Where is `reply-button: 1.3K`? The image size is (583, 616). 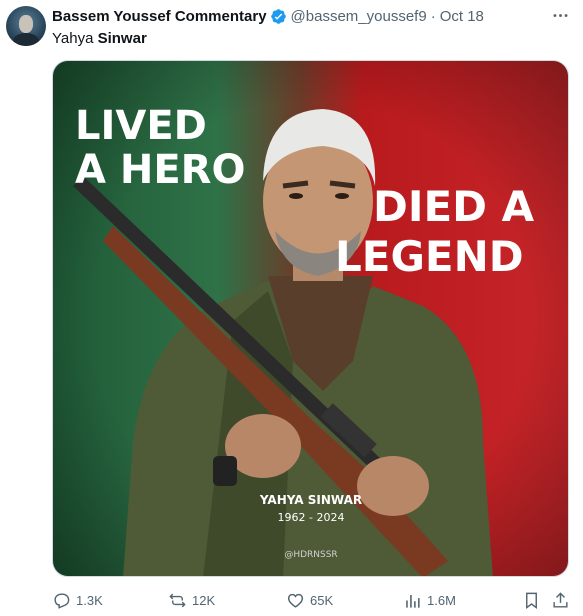 reply-button: 1.3K is located at coordinates (77, 600).